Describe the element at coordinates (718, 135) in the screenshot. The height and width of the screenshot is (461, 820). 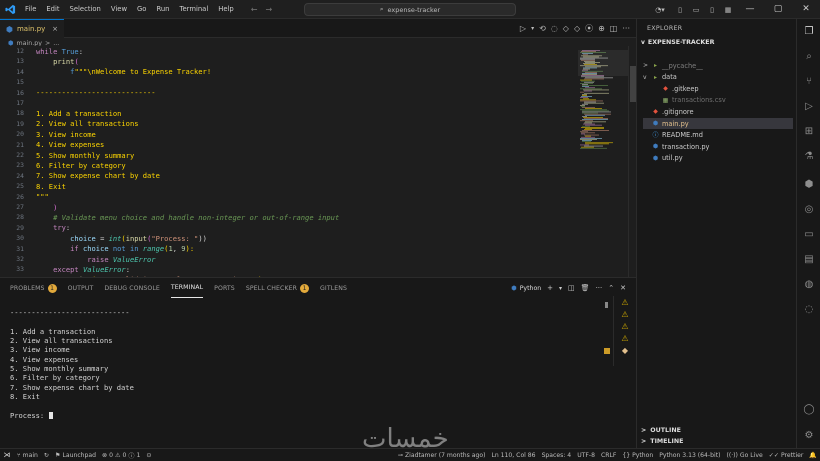
I see `file-tree-item: ⓘ README.md` at that location.